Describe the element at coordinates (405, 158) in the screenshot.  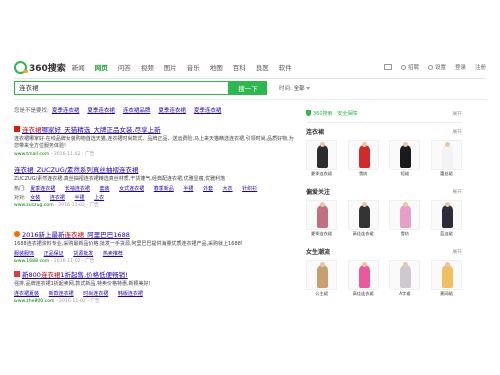
I see `product-tile: 短裙` at that location.